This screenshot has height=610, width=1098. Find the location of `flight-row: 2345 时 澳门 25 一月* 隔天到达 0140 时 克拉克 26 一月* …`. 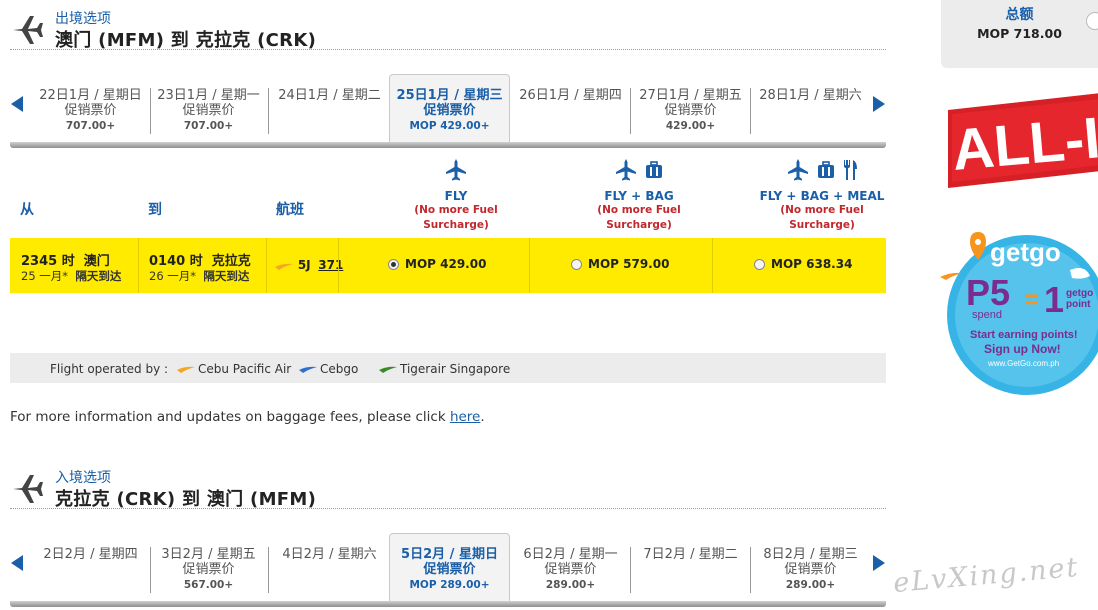

flight-row: 2345 时 澳门 25 一月* 隔天到达 0140 时 克拉克 26 一月* … is located at coordinates (448, 265).